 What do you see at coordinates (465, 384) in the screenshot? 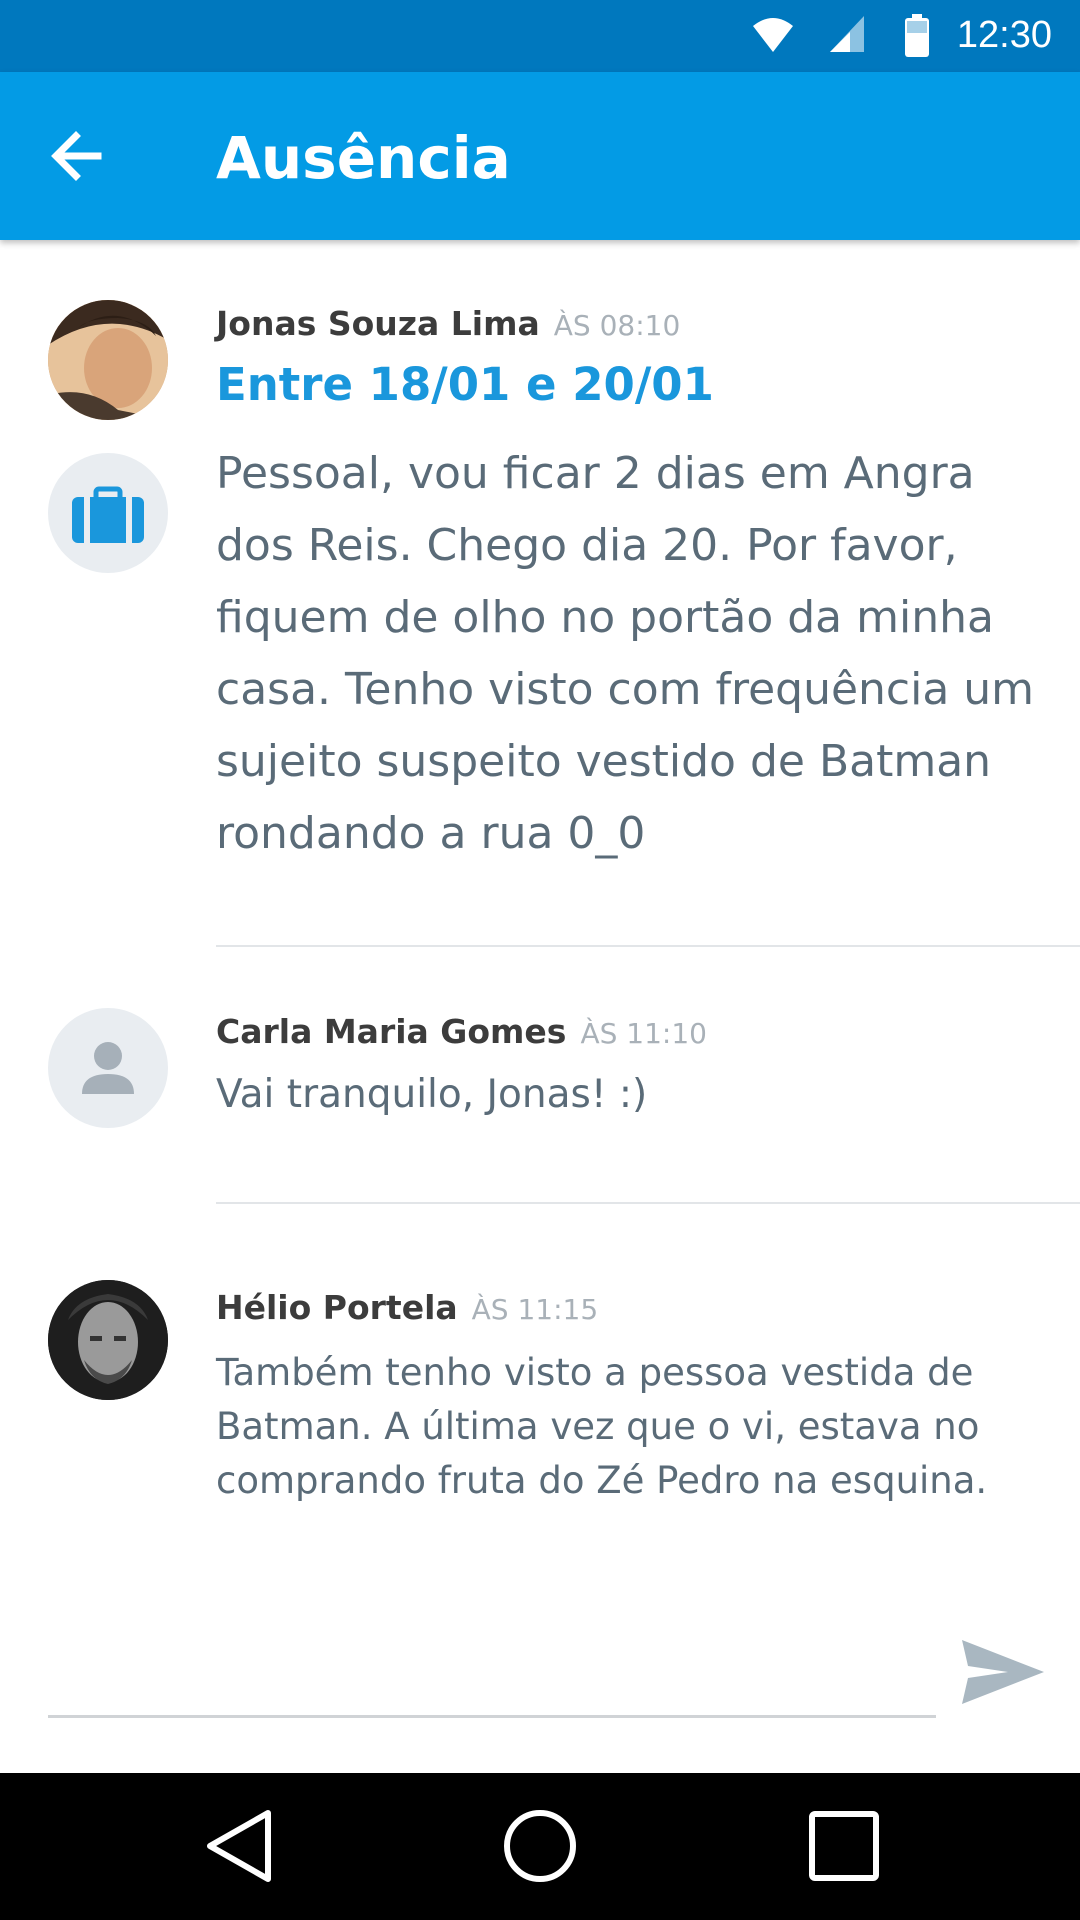
I see `absence-dates: Entre 18/01 e 20/01` at bounding box center [465, 384].